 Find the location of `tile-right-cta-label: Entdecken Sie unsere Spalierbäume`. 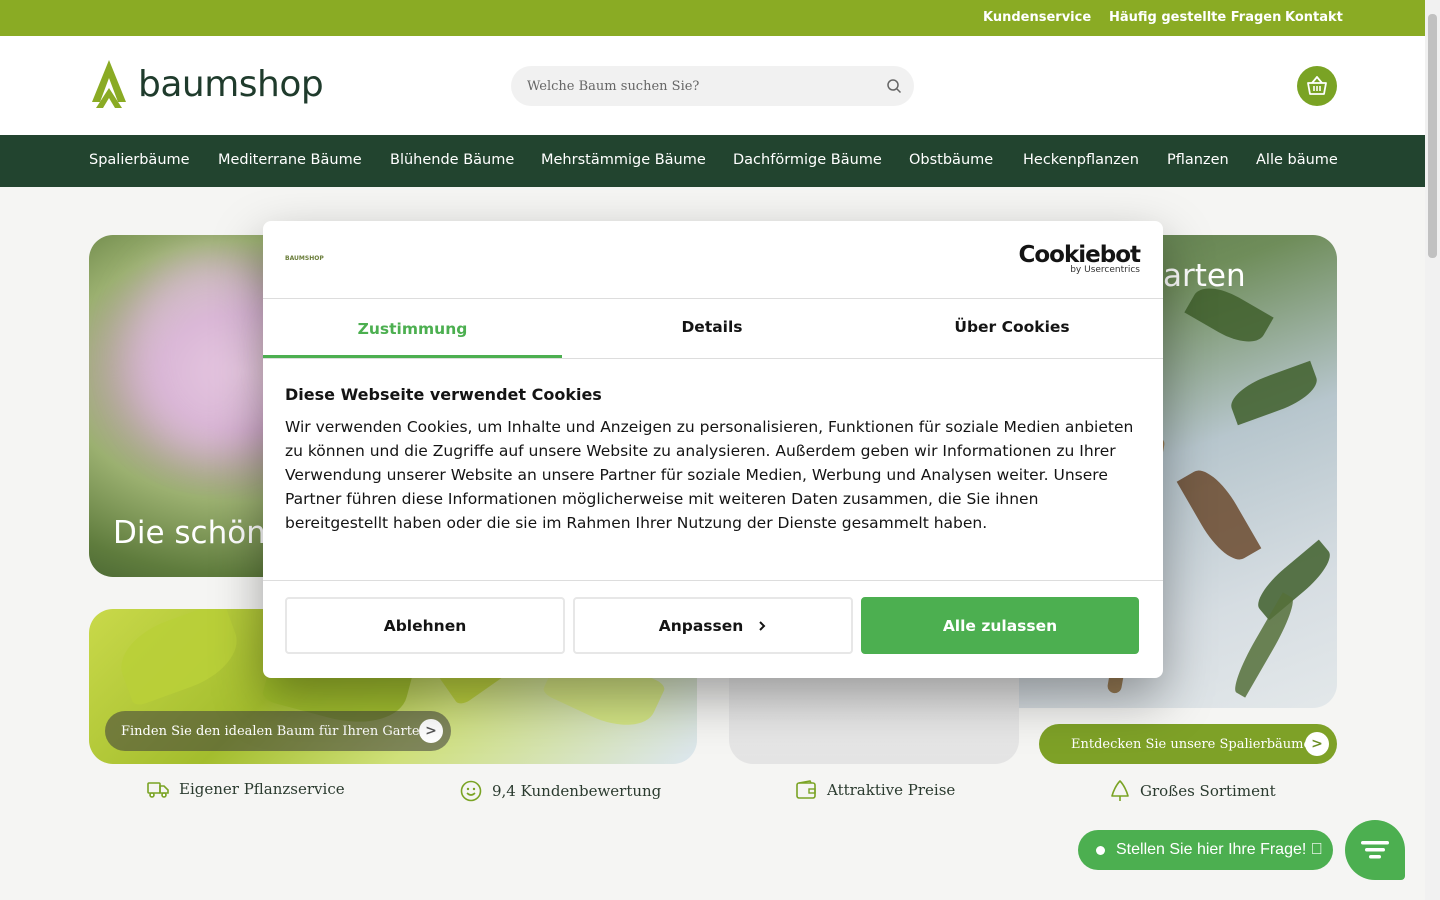

tile-right-cta-label: Entdecken Sie unsere Spalierbäume is located at coordinates (1191, 744).